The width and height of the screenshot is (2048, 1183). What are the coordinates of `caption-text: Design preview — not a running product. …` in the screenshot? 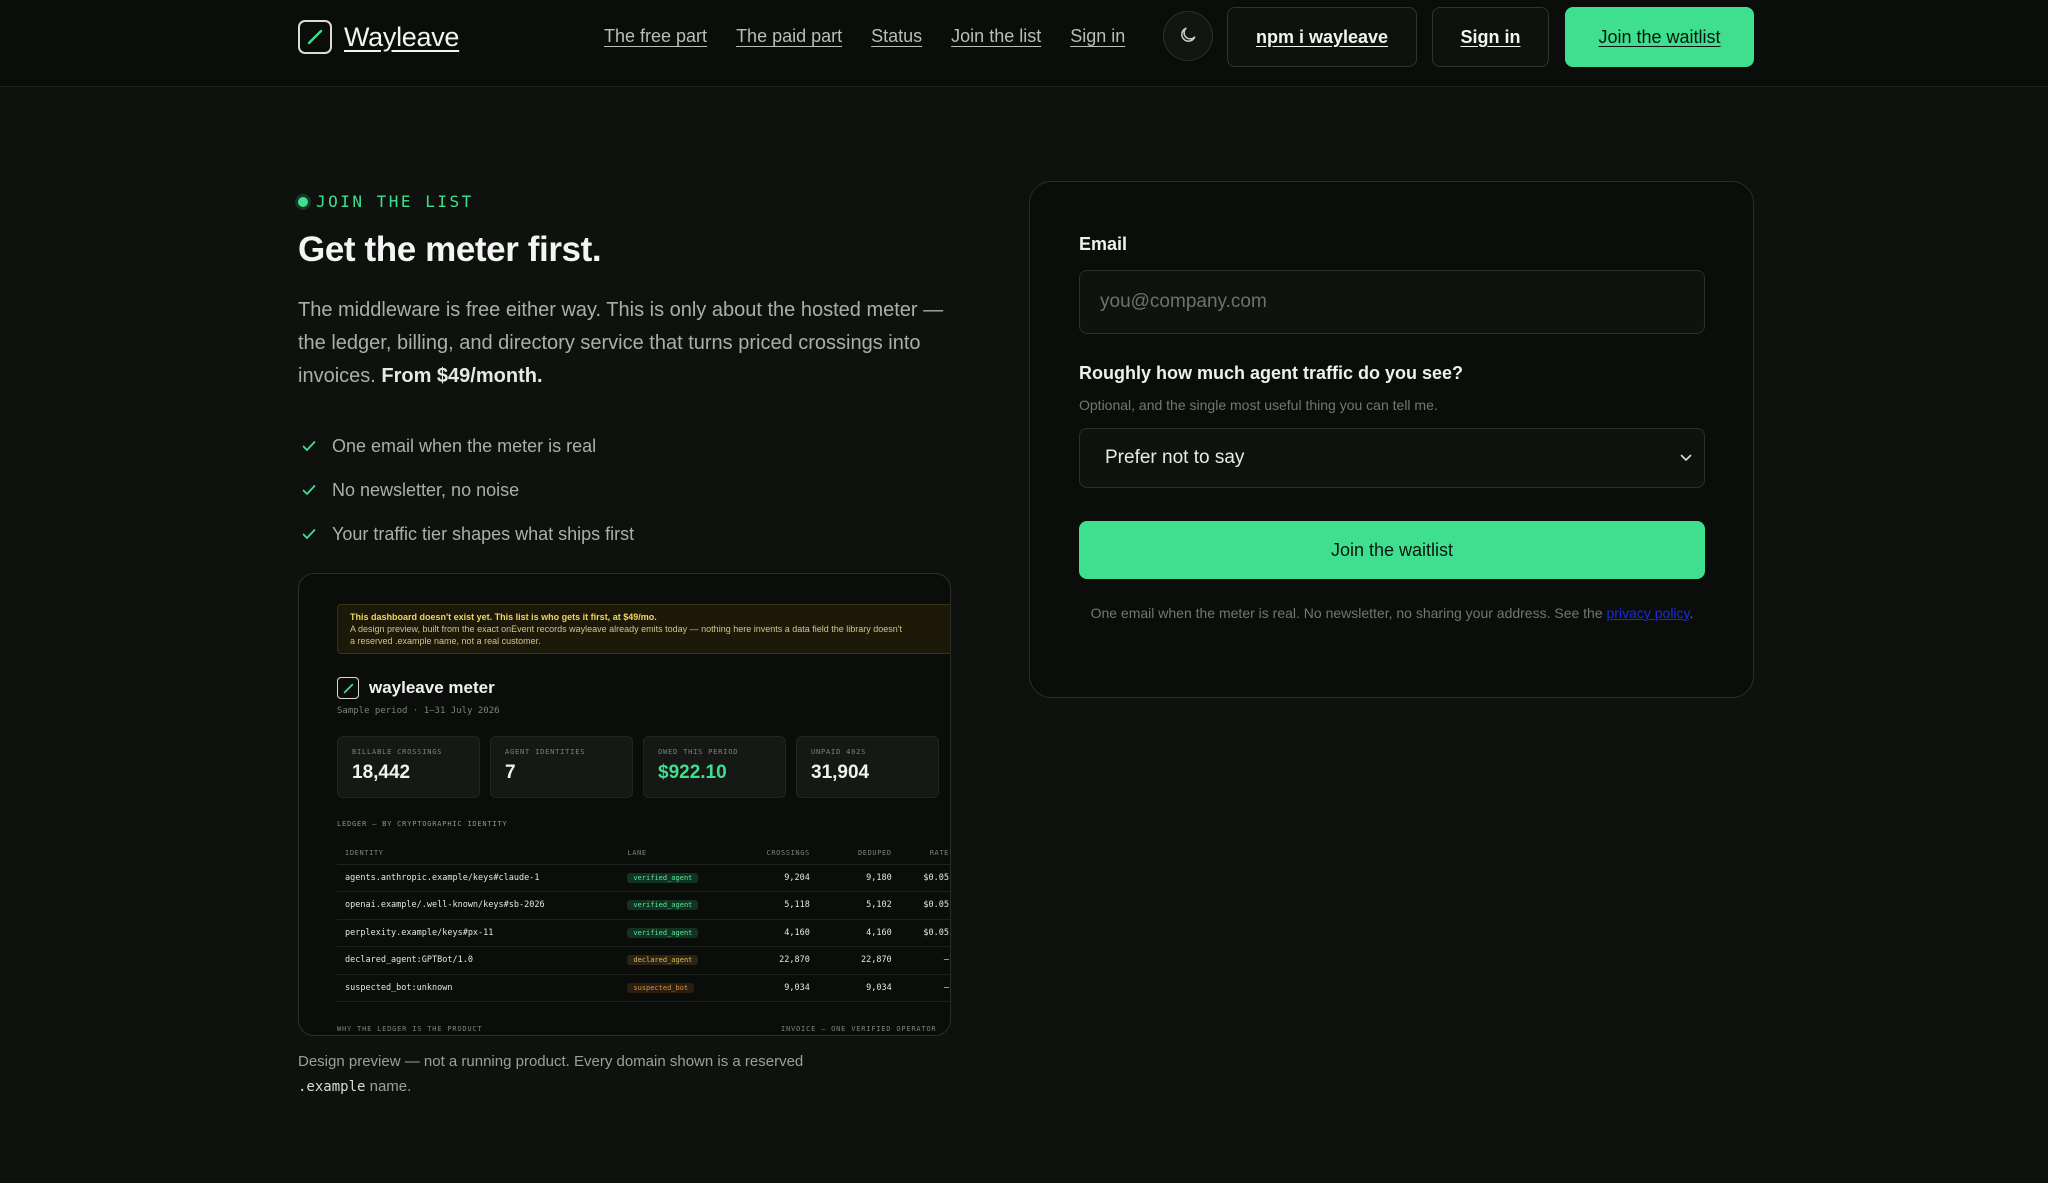 It's located at (551, 1061).